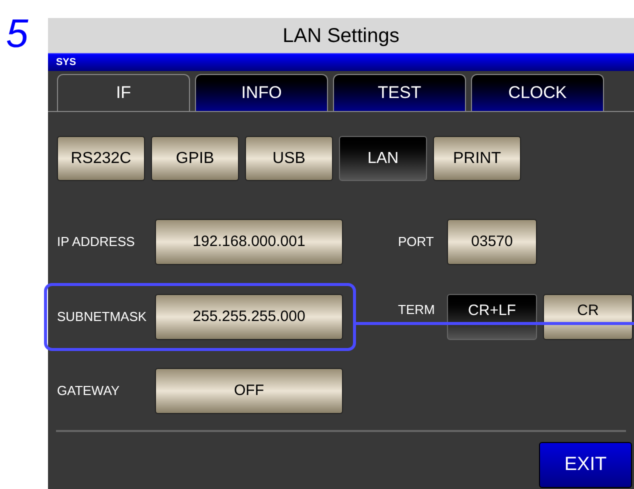 The height and width of the screenshot is (489, 634). Describe the element at coordinates (261, 92) in the screenshot. I see `tab: INFO` at that location.